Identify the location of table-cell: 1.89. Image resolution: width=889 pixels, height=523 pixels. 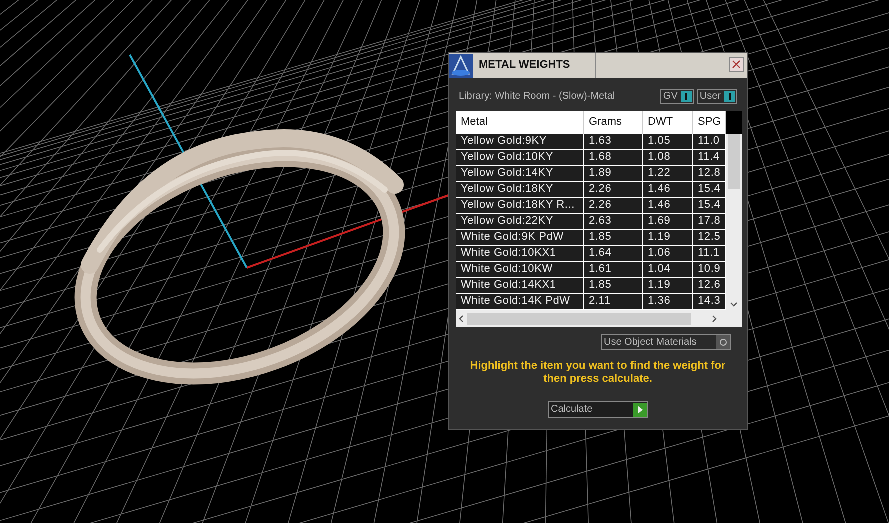
(613, 173).